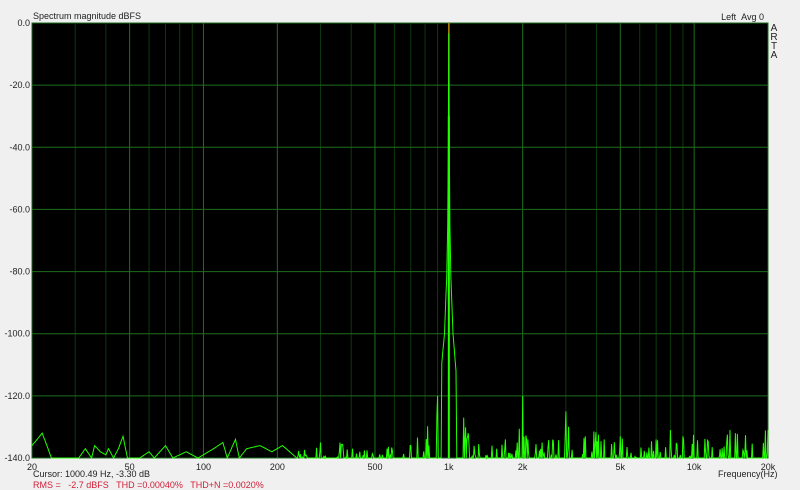 This screenshot has width=800, height=490. What do you see at coordinates (277, 467) in the screenshot?
I see `x-tick-label: 200` at bounding box center [277, 467].